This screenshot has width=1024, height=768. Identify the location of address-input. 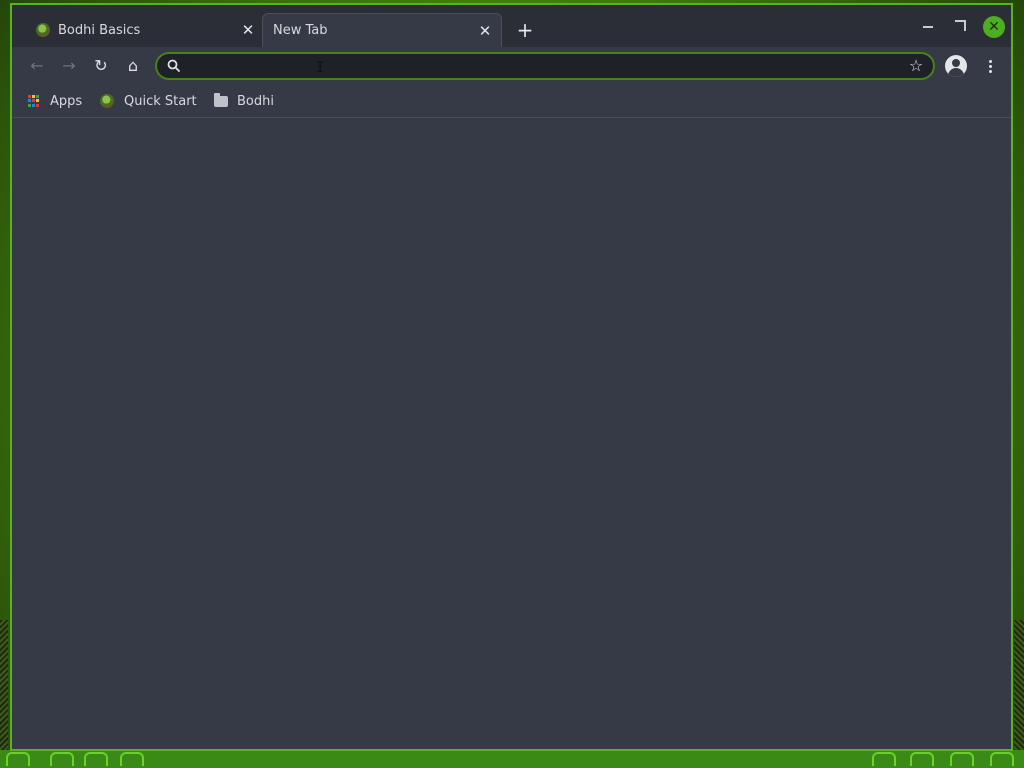
(541, 67).